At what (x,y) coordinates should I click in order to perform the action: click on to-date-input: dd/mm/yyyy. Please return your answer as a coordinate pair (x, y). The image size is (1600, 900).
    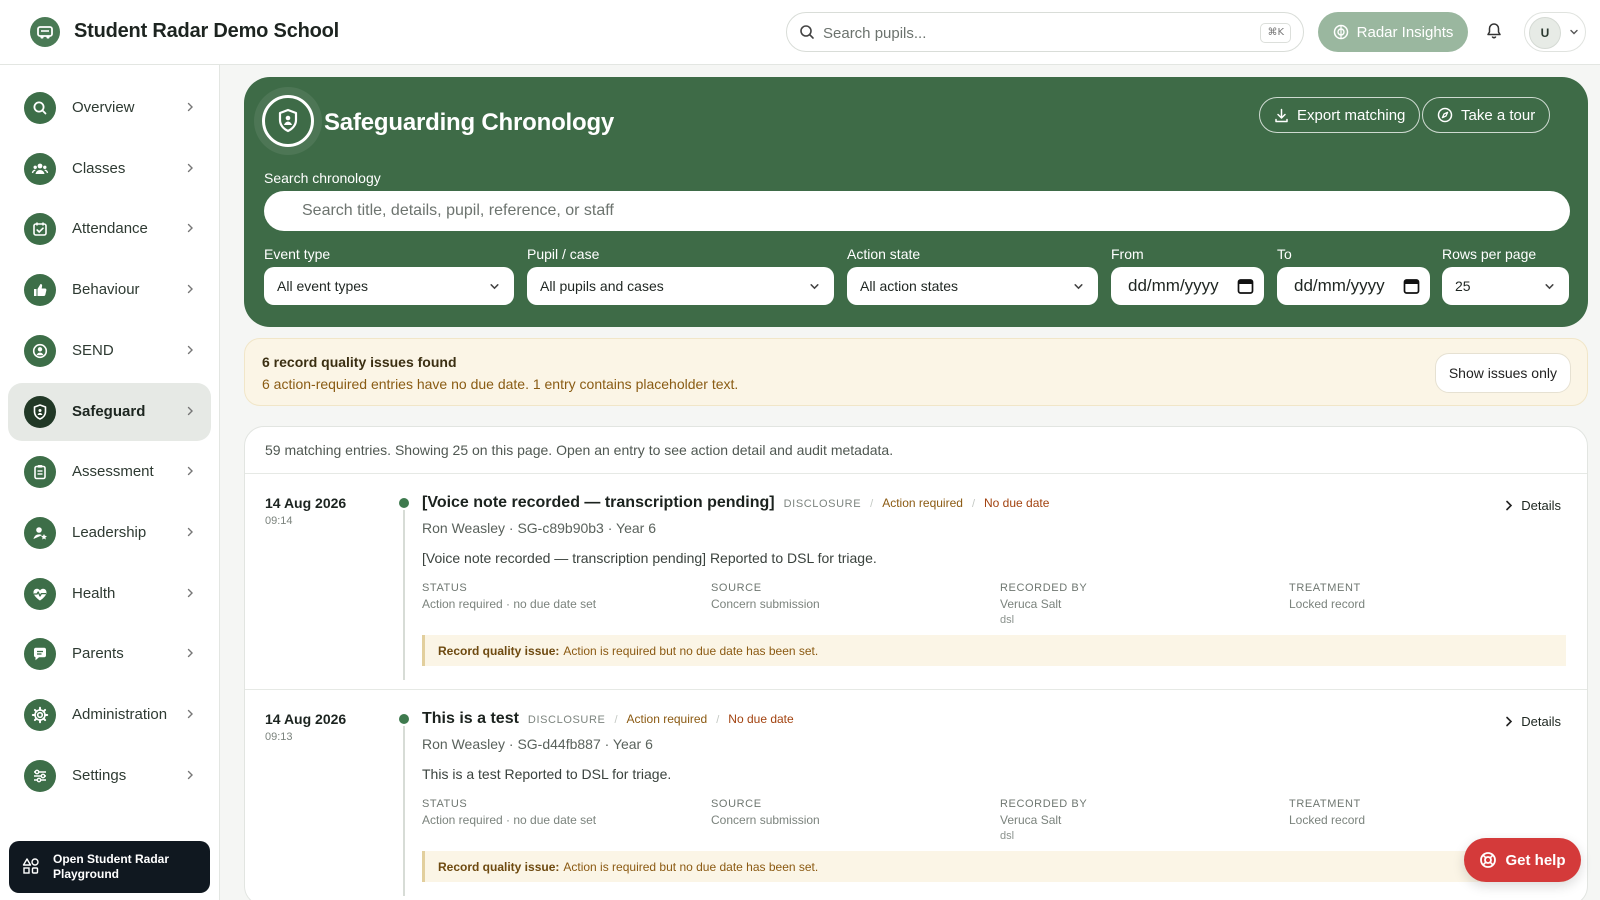
    Looking at the image, I should click on (1353, 286).